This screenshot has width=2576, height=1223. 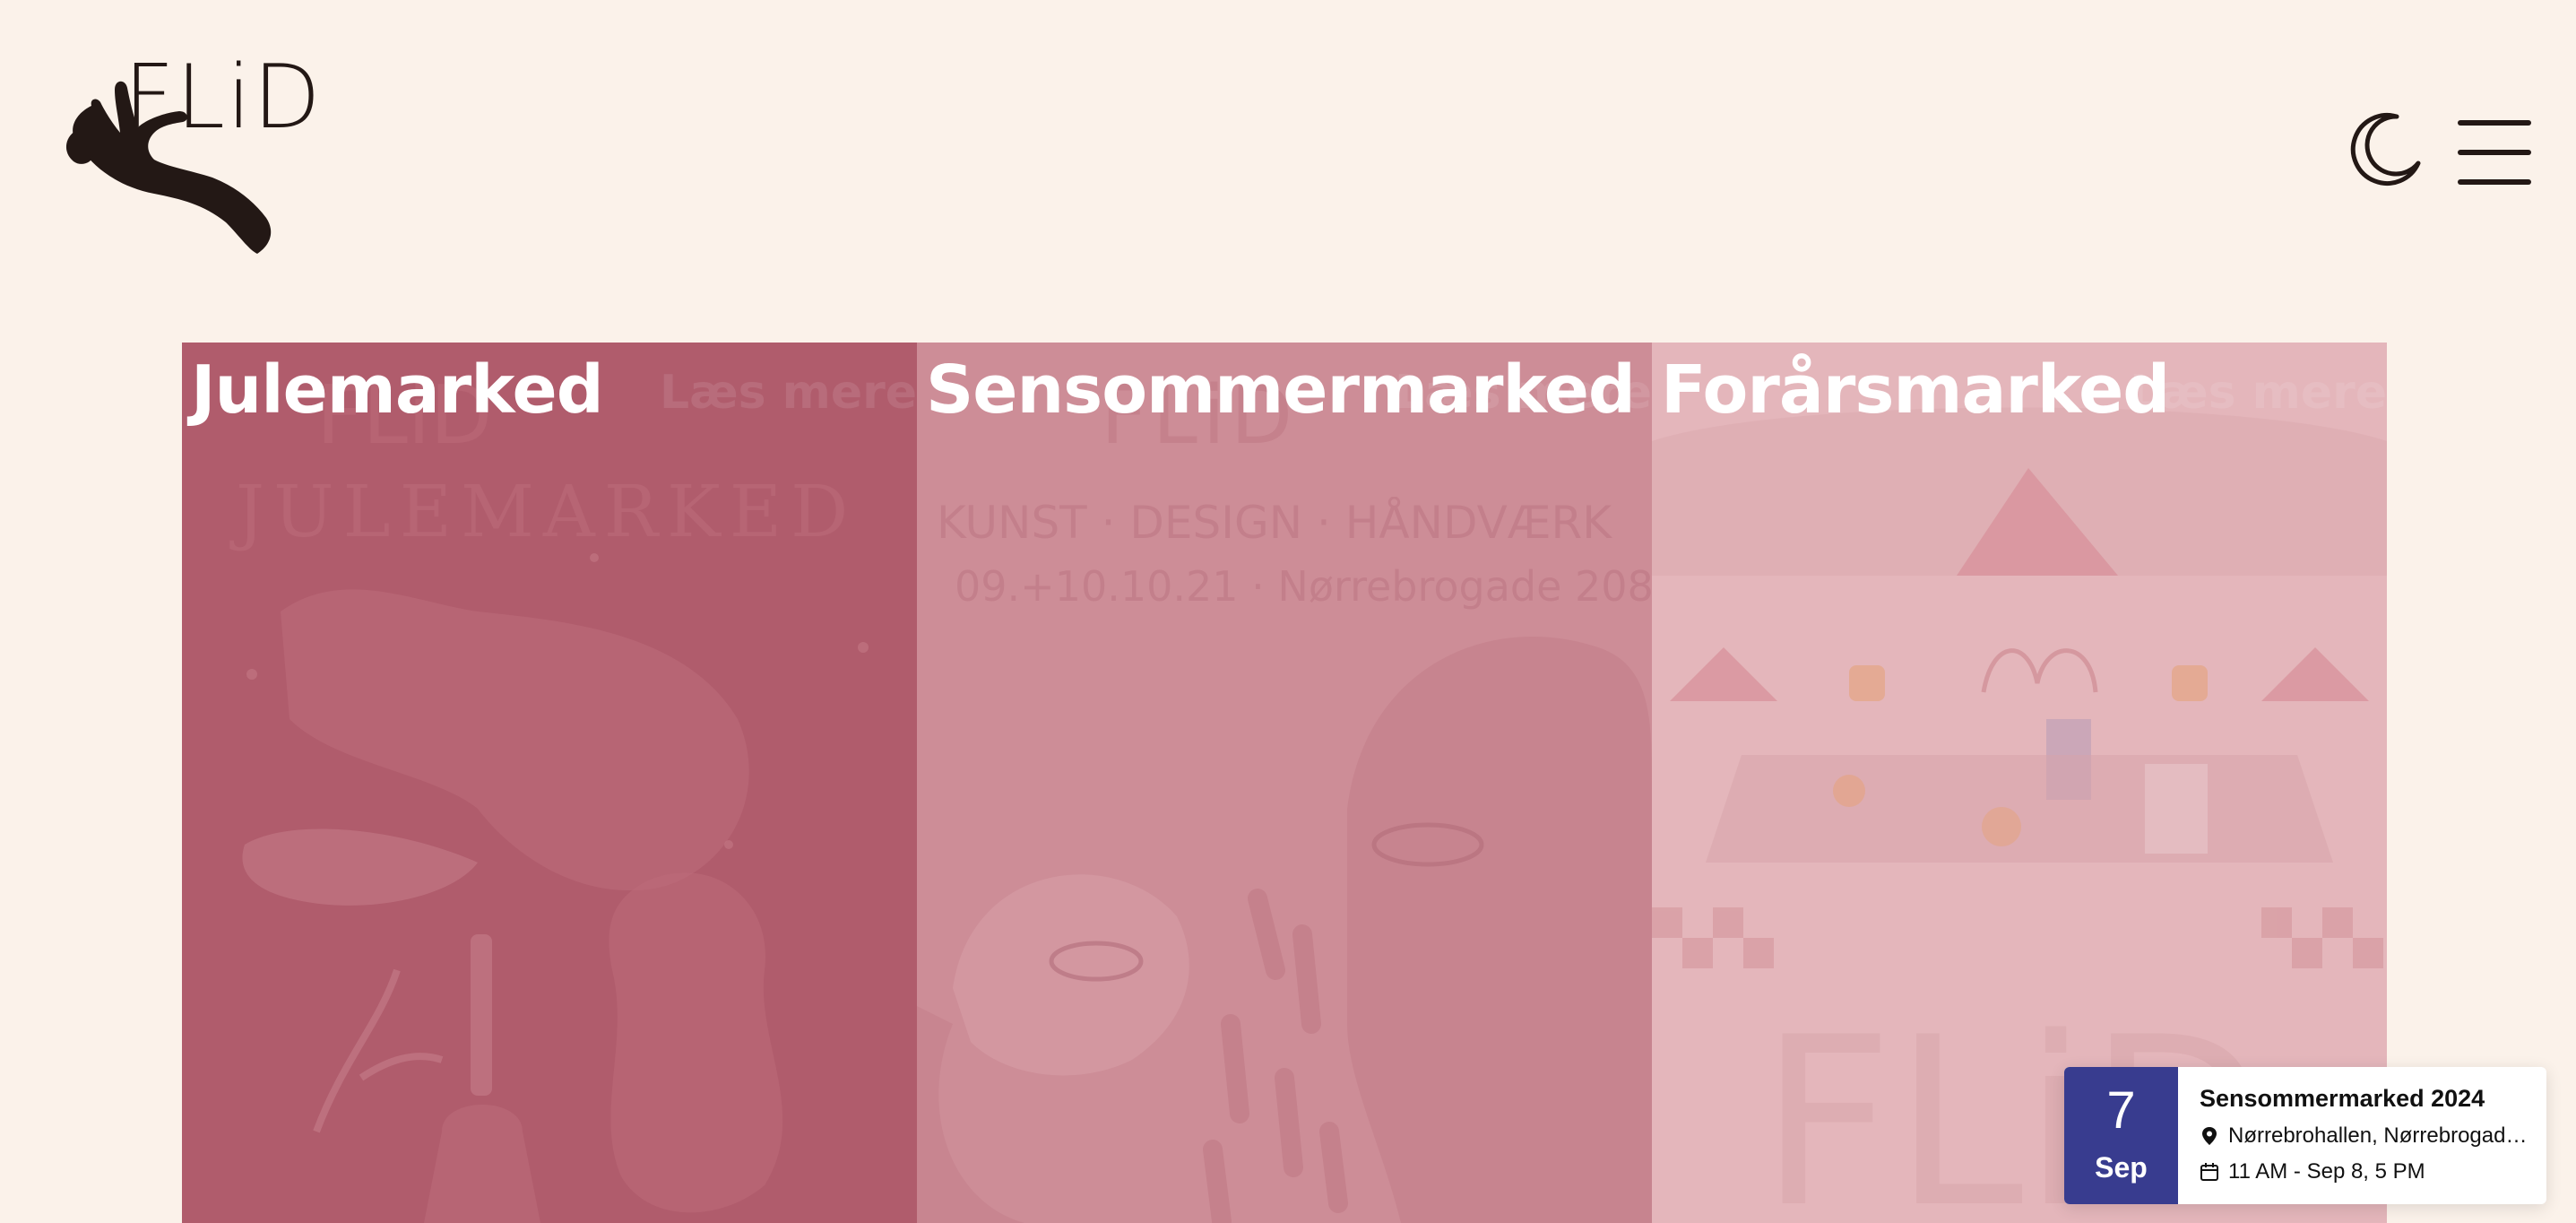 I want to click on event-date-badge: 7 Sep, so click(x=2121, y=1135).